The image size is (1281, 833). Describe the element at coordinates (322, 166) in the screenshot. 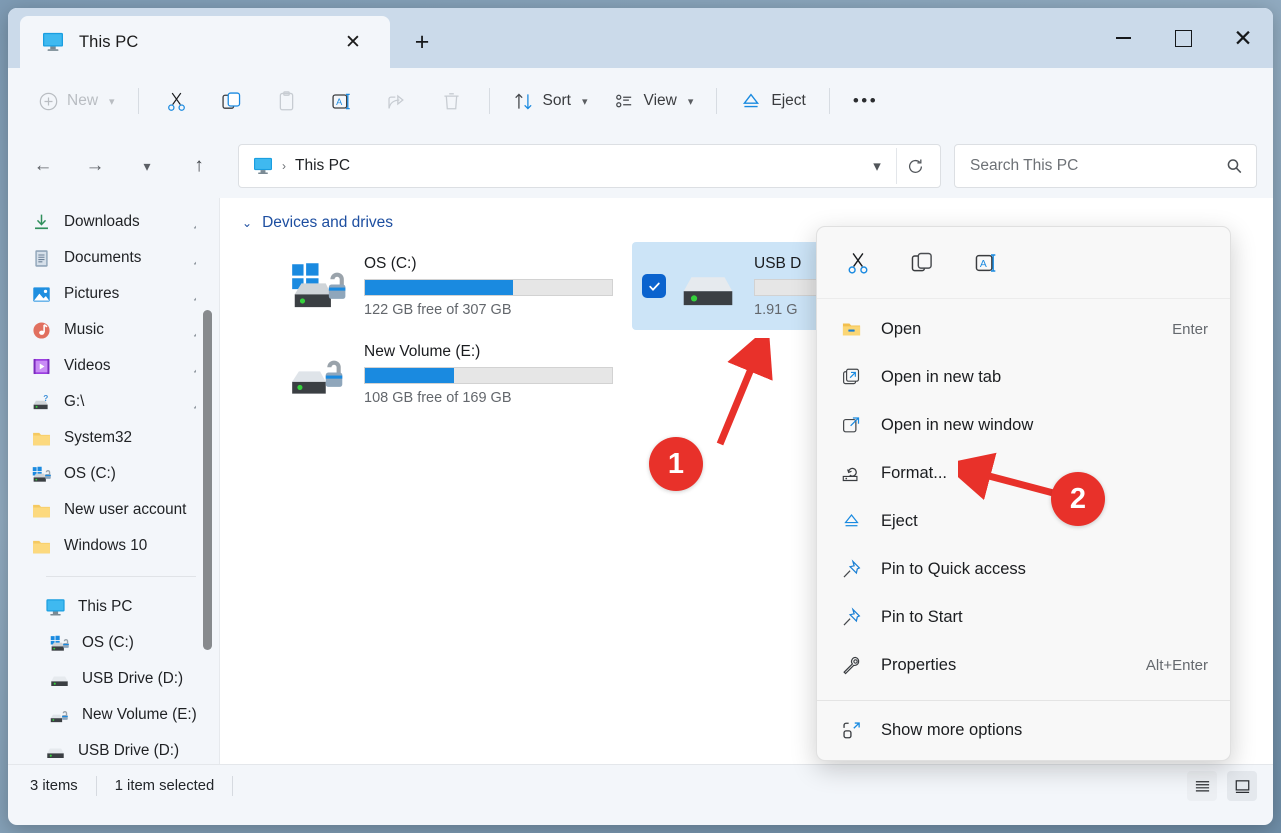

I see `breadcrumb: This PC` at that location.